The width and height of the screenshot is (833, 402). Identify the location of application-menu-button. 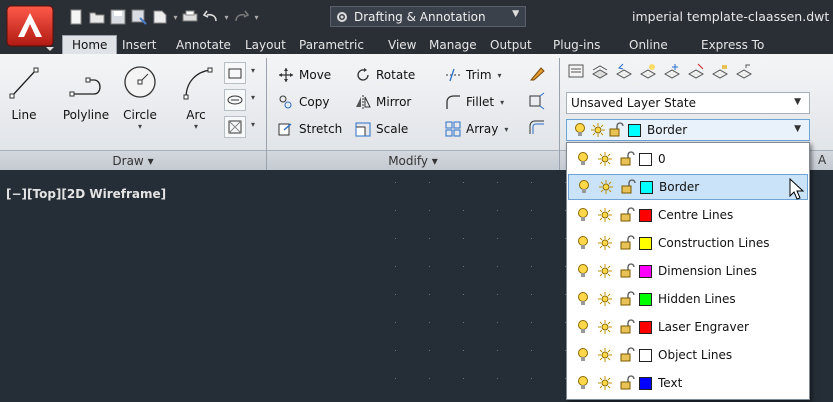
(30, 29).